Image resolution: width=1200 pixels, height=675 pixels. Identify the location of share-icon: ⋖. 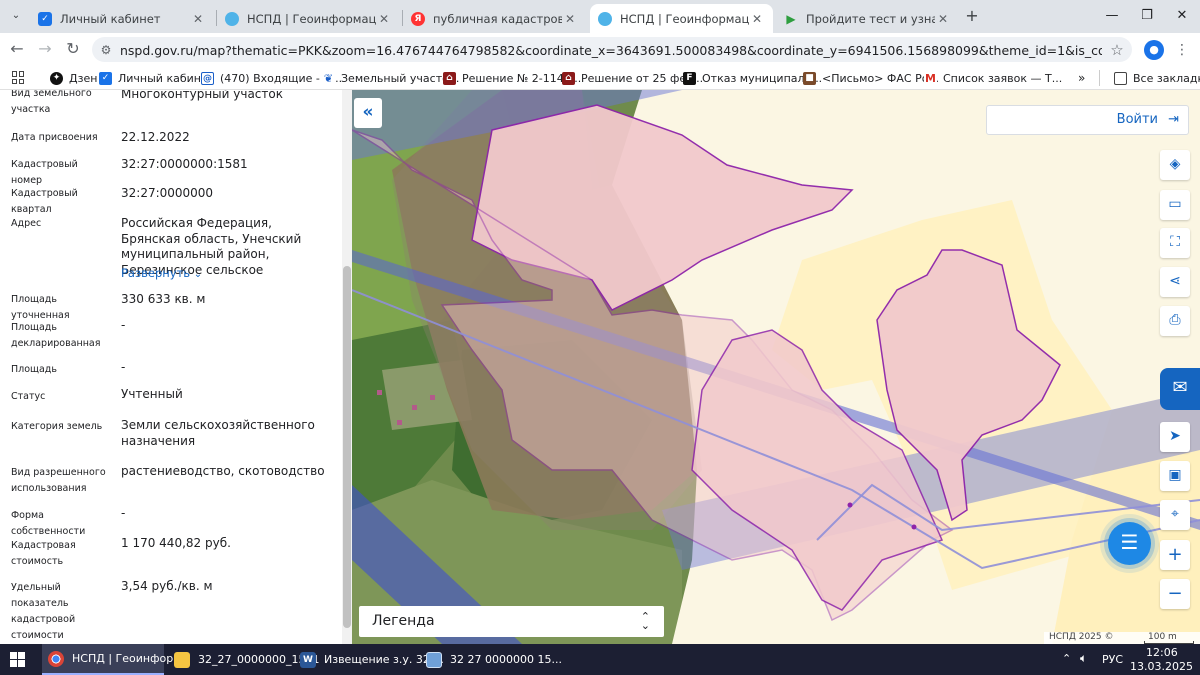
(1175, 281).